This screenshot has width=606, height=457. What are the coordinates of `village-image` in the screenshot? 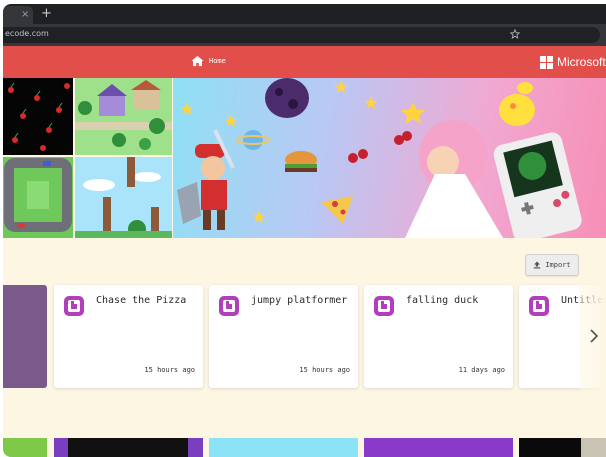 It's located at (123, 116).